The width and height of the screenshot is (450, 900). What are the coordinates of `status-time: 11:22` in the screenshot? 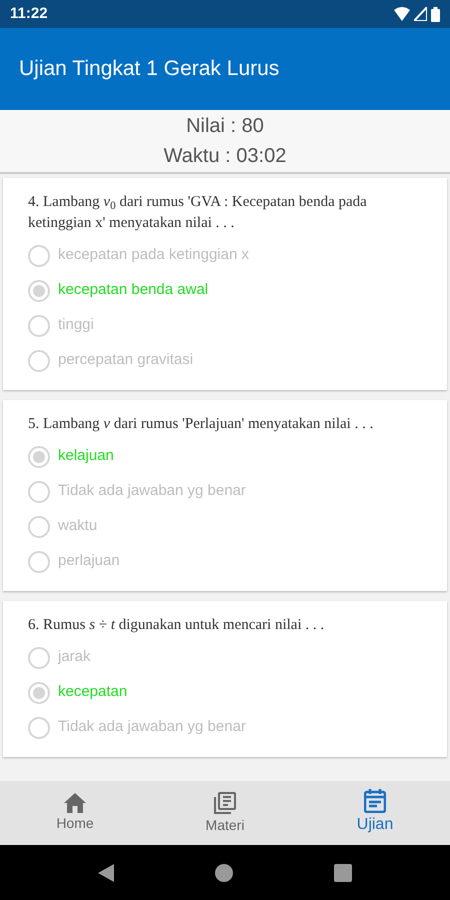 It's located at (29, 14).